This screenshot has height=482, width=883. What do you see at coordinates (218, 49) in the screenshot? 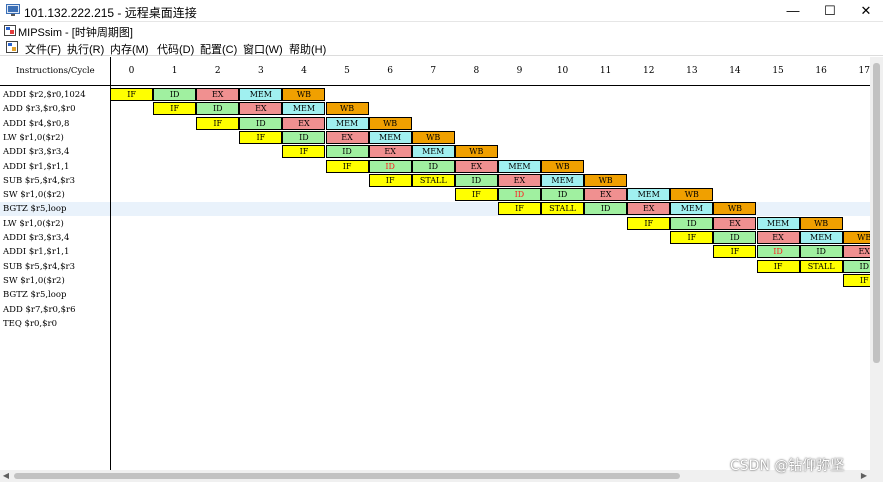
I see `menu-config: 配置(C)` at bounding box center [218, 49].